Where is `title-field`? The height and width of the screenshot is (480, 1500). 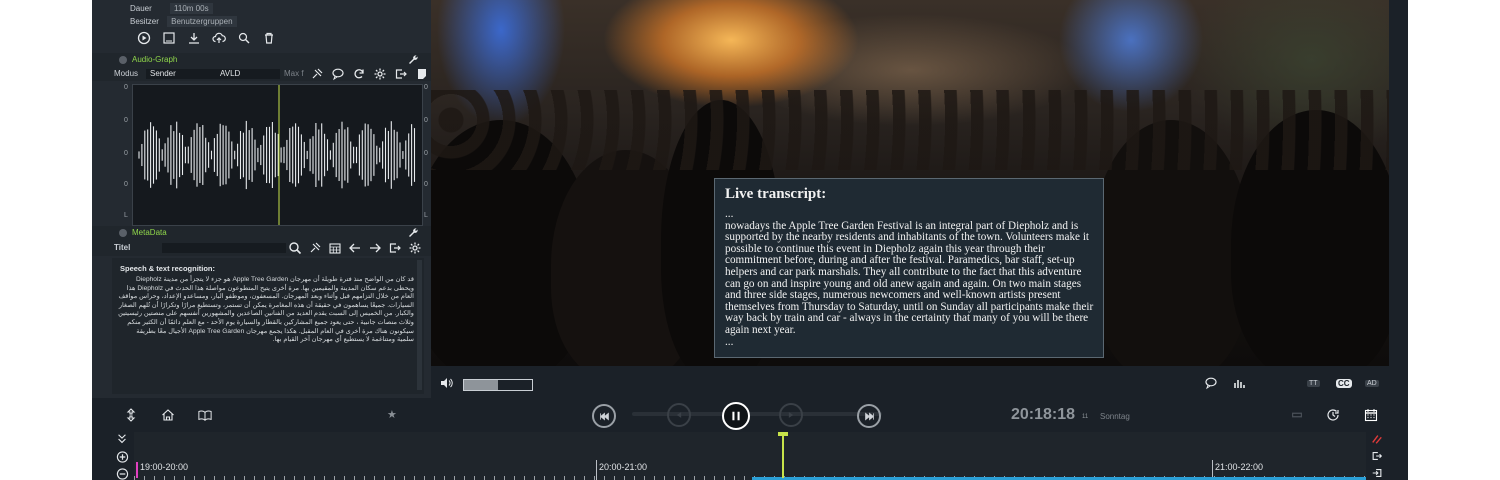 title-field is located at coordinates (224, 248).